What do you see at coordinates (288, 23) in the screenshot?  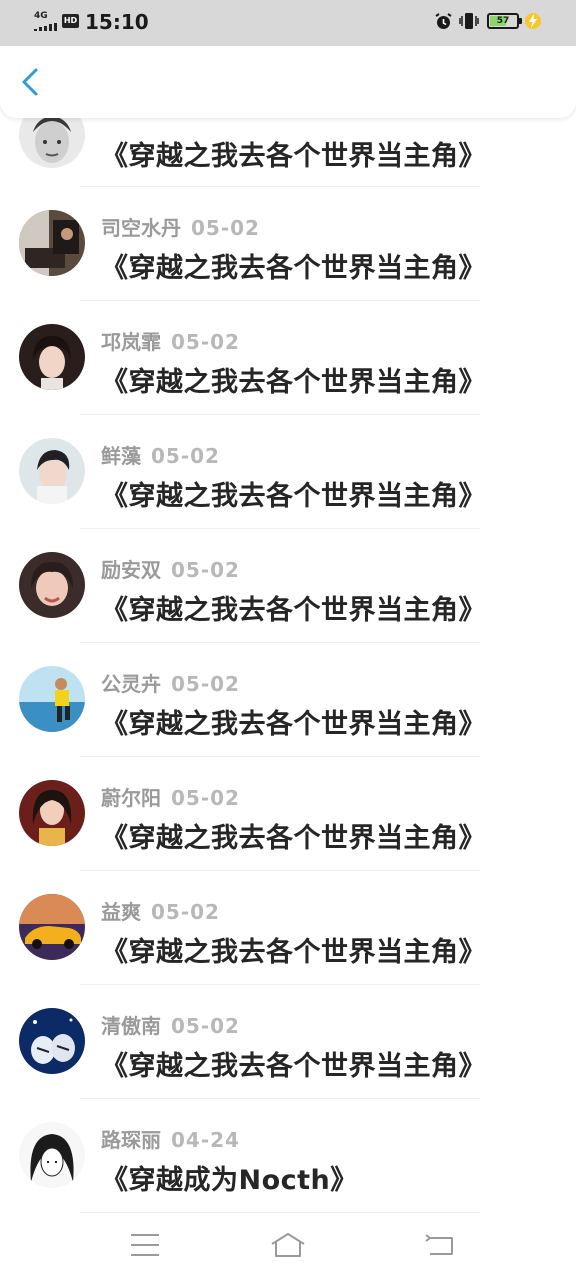 I see `status-bar: 4G HD 15:10 57` at bounding box center [288, 23].